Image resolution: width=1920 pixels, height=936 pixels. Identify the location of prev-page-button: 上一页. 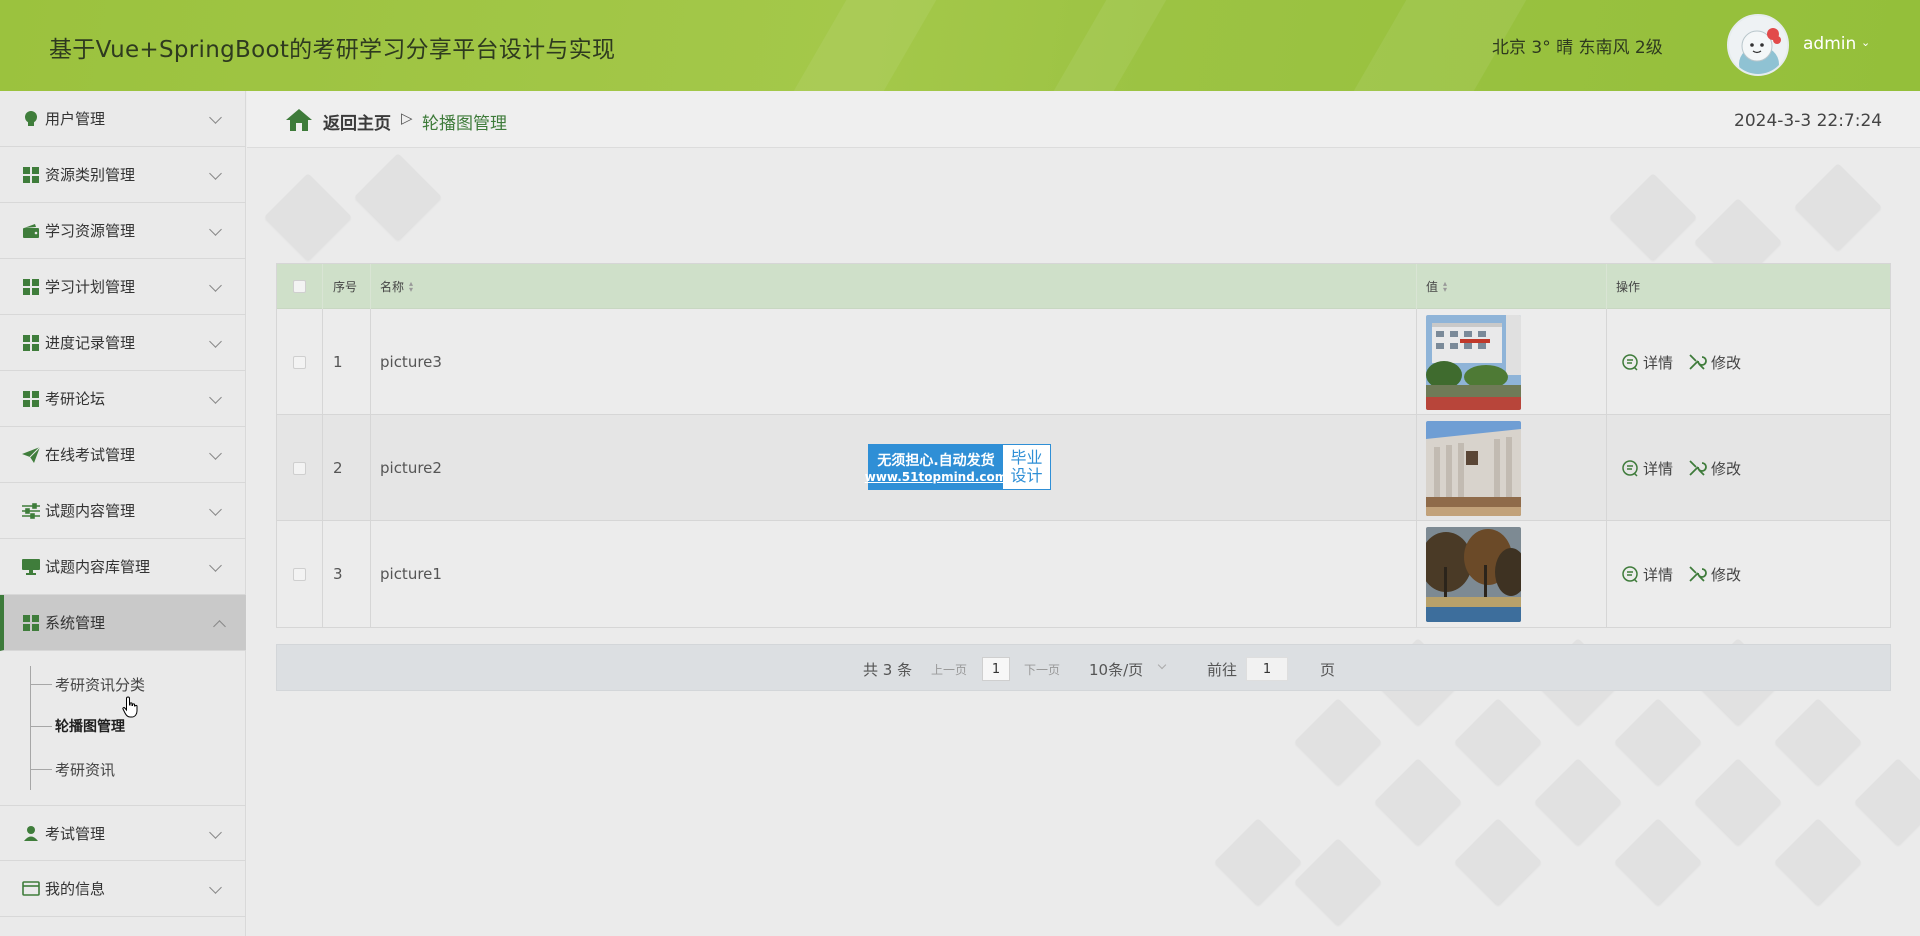
(949, 669).